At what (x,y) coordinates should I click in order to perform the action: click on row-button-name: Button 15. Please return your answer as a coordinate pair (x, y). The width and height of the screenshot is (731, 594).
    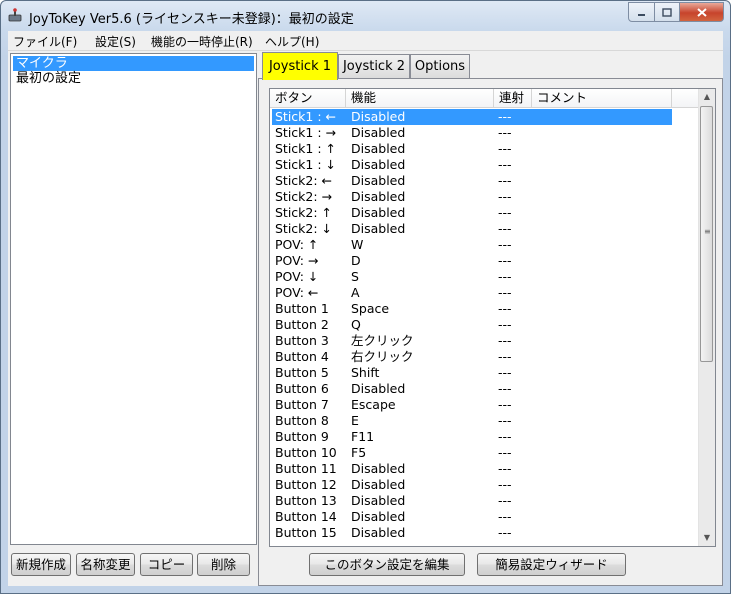
    Looking at the image, I should click on (306, 532).